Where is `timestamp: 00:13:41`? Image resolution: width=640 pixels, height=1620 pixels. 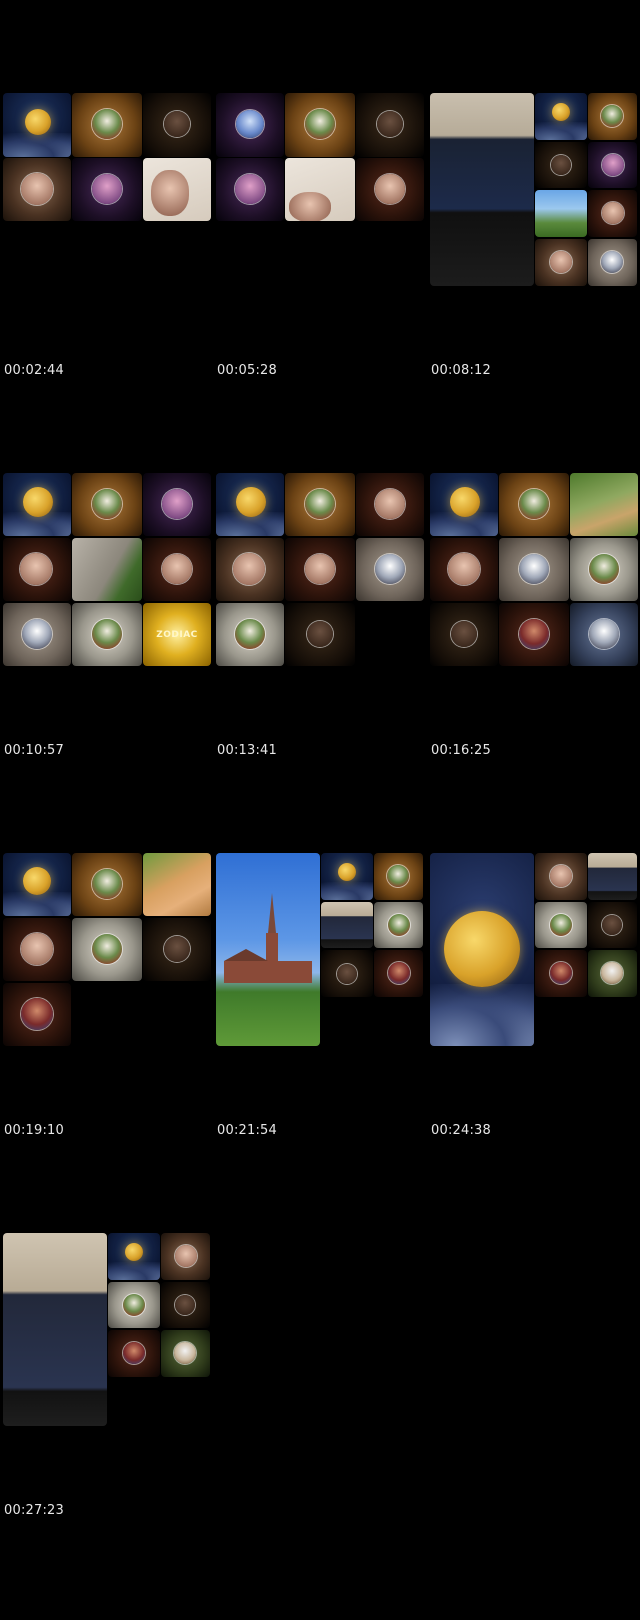 timestamp: 00:13:41 is located at coordinates (247, 750).